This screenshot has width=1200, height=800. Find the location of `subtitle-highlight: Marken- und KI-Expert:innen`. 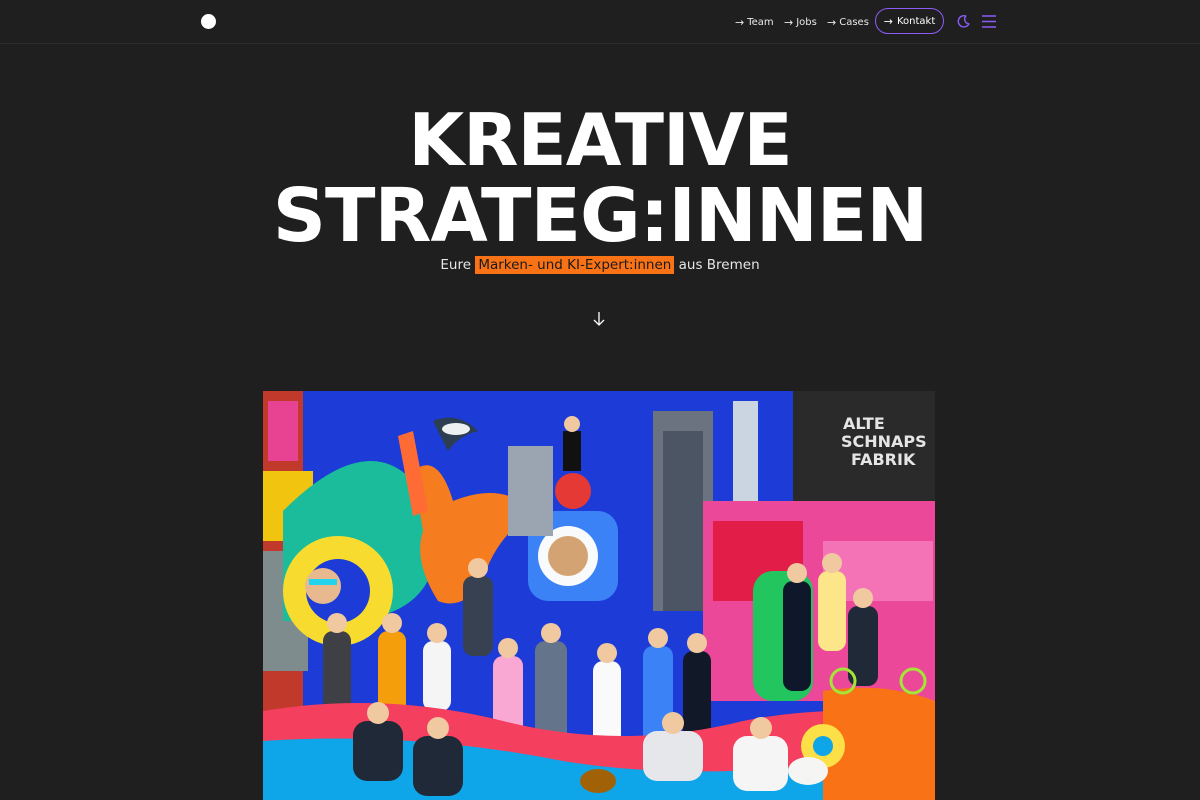

subtitle-highlight: Marken- und KI-Expert:innen is located at coordinates (575, 265).